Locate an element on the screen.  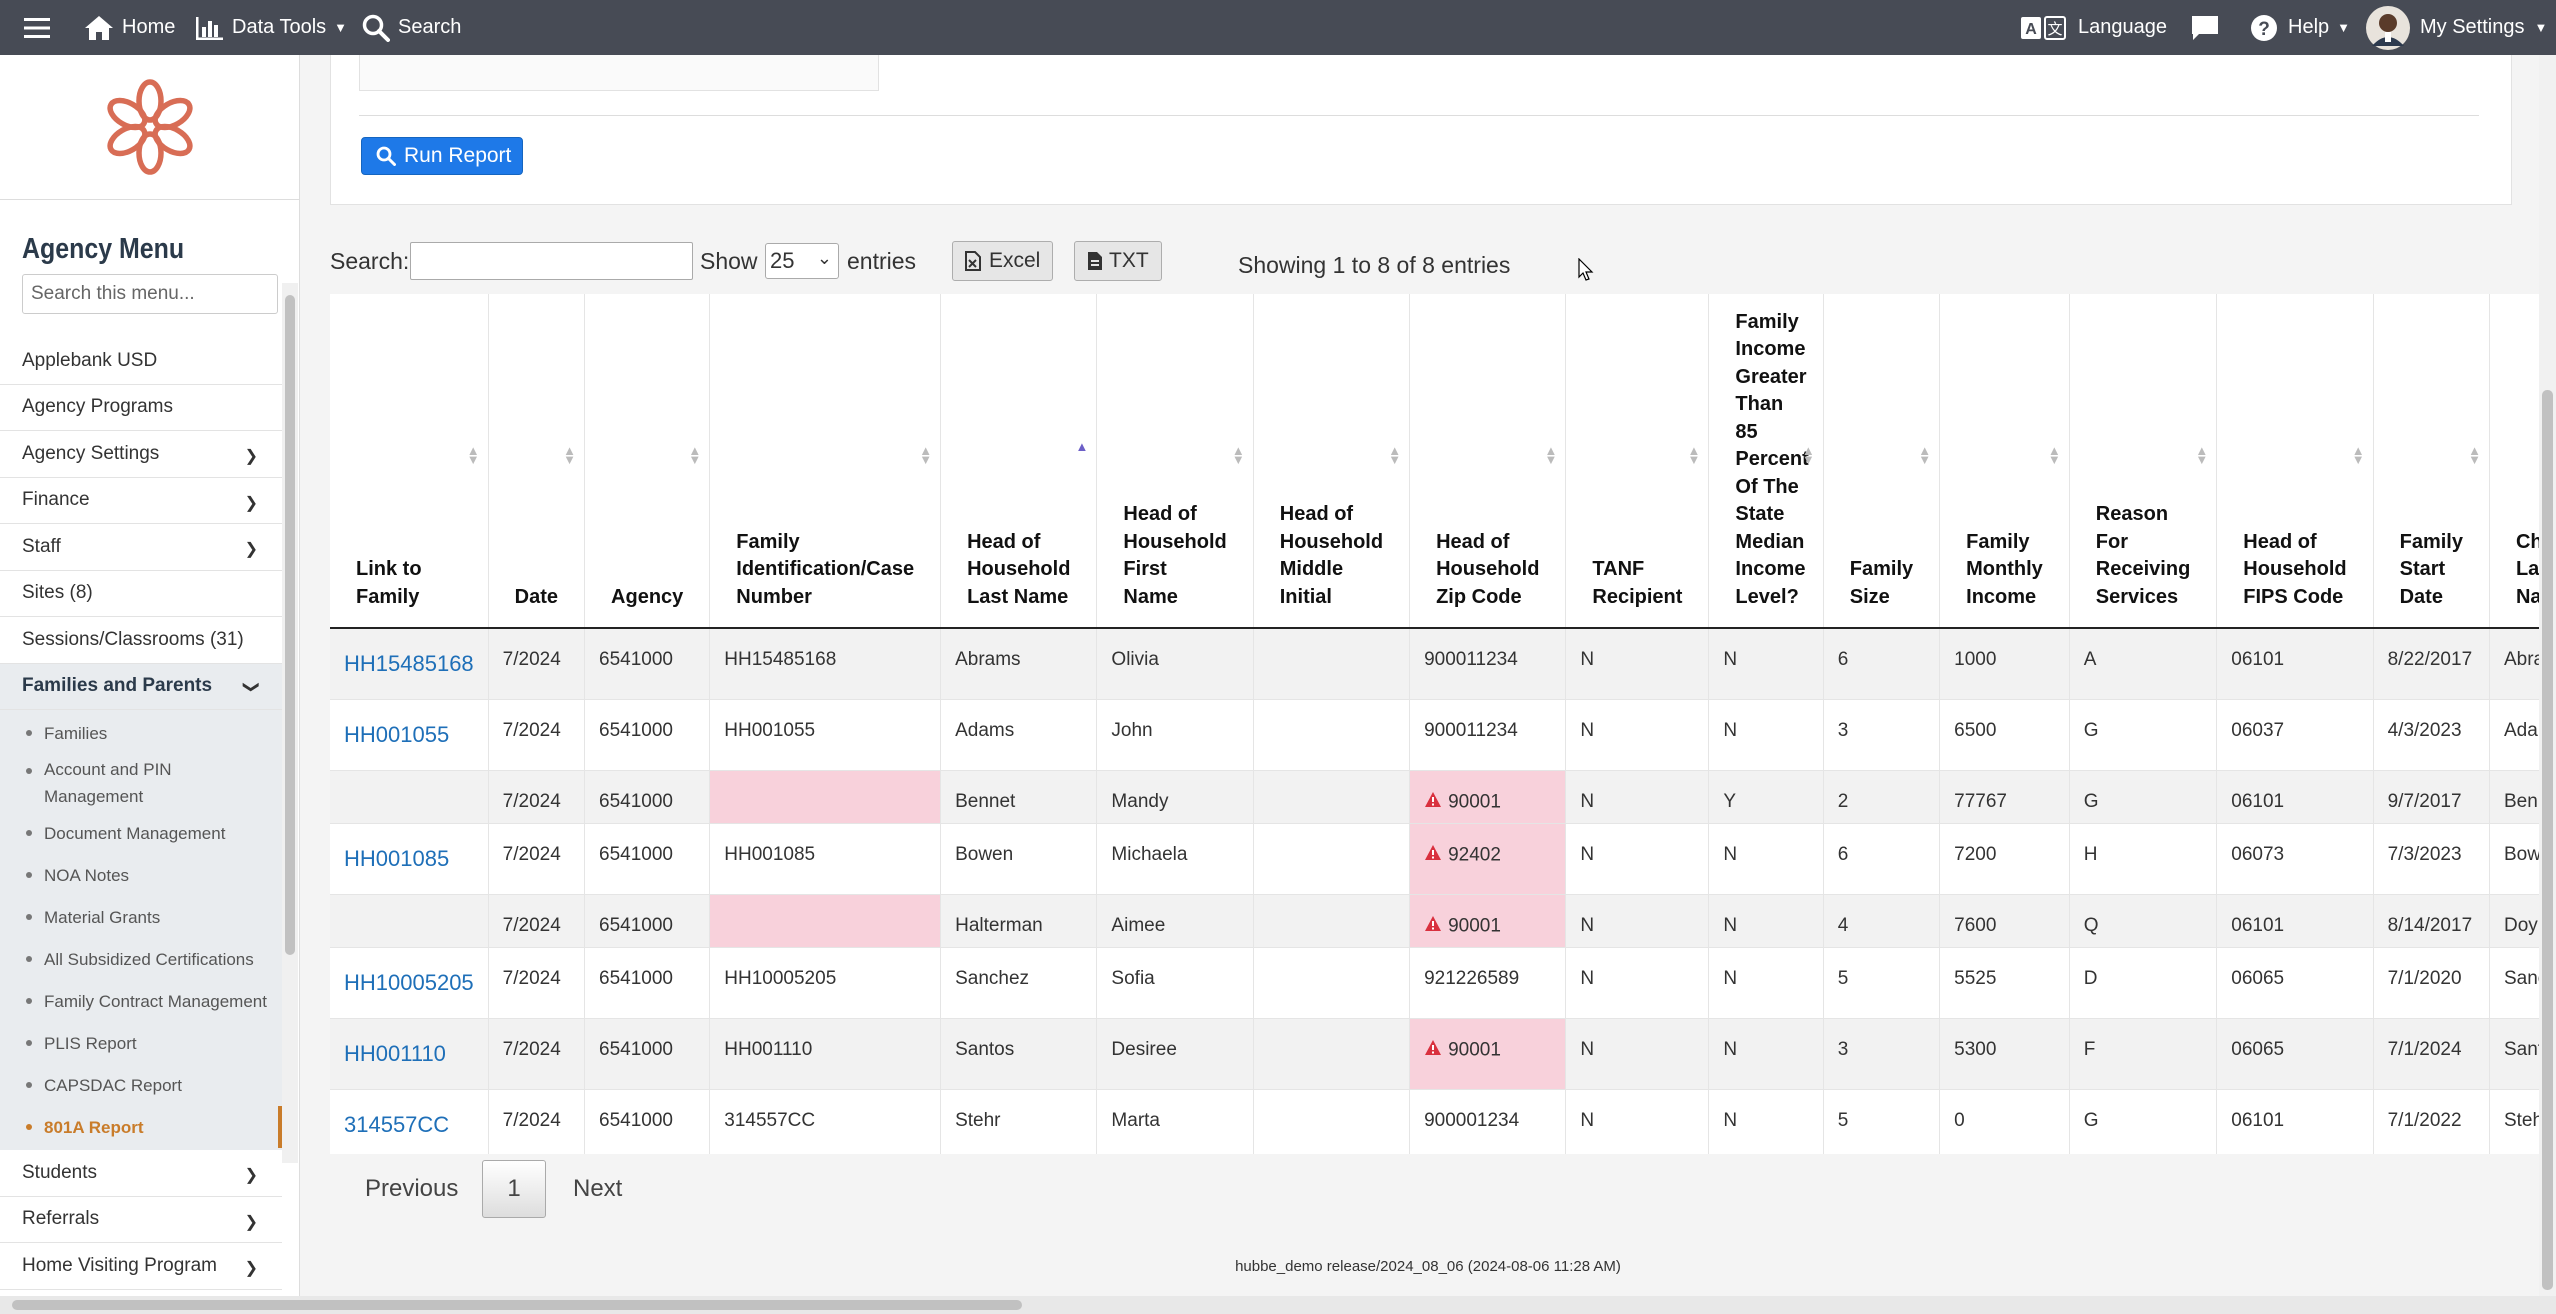
submenu-item-family-contract-management: Family Contract Management is located at coordinates (141, 1001).